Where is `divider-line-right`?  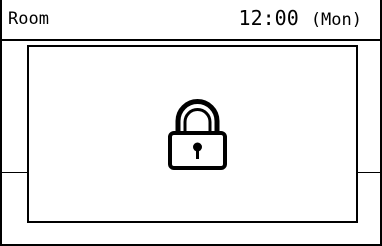
divider-line-right is located at coordinates (369, 172).